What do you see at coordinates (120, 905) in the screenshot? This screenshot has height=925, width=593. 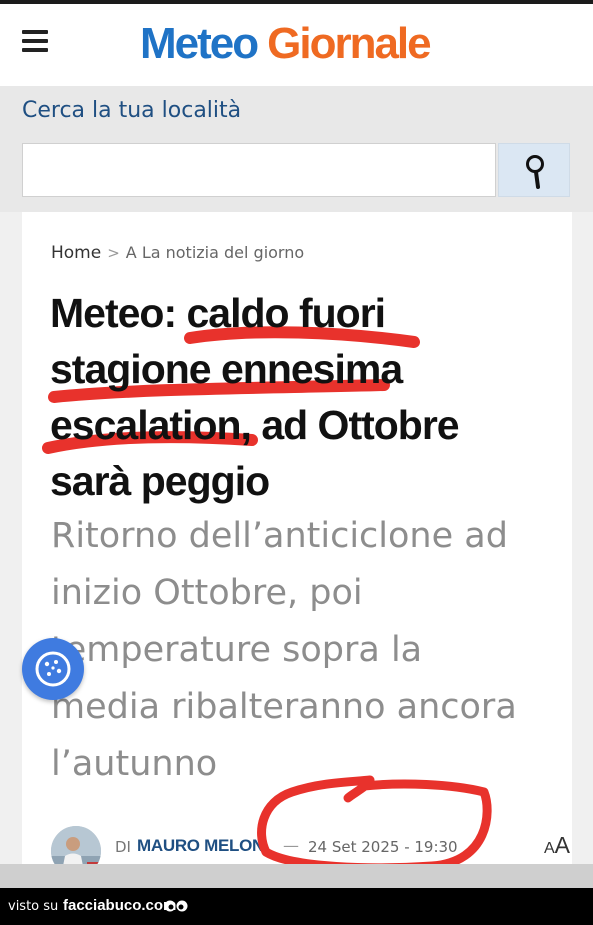 I see `watermark-site: facciabuco.com` at bounding box center [120, 905].